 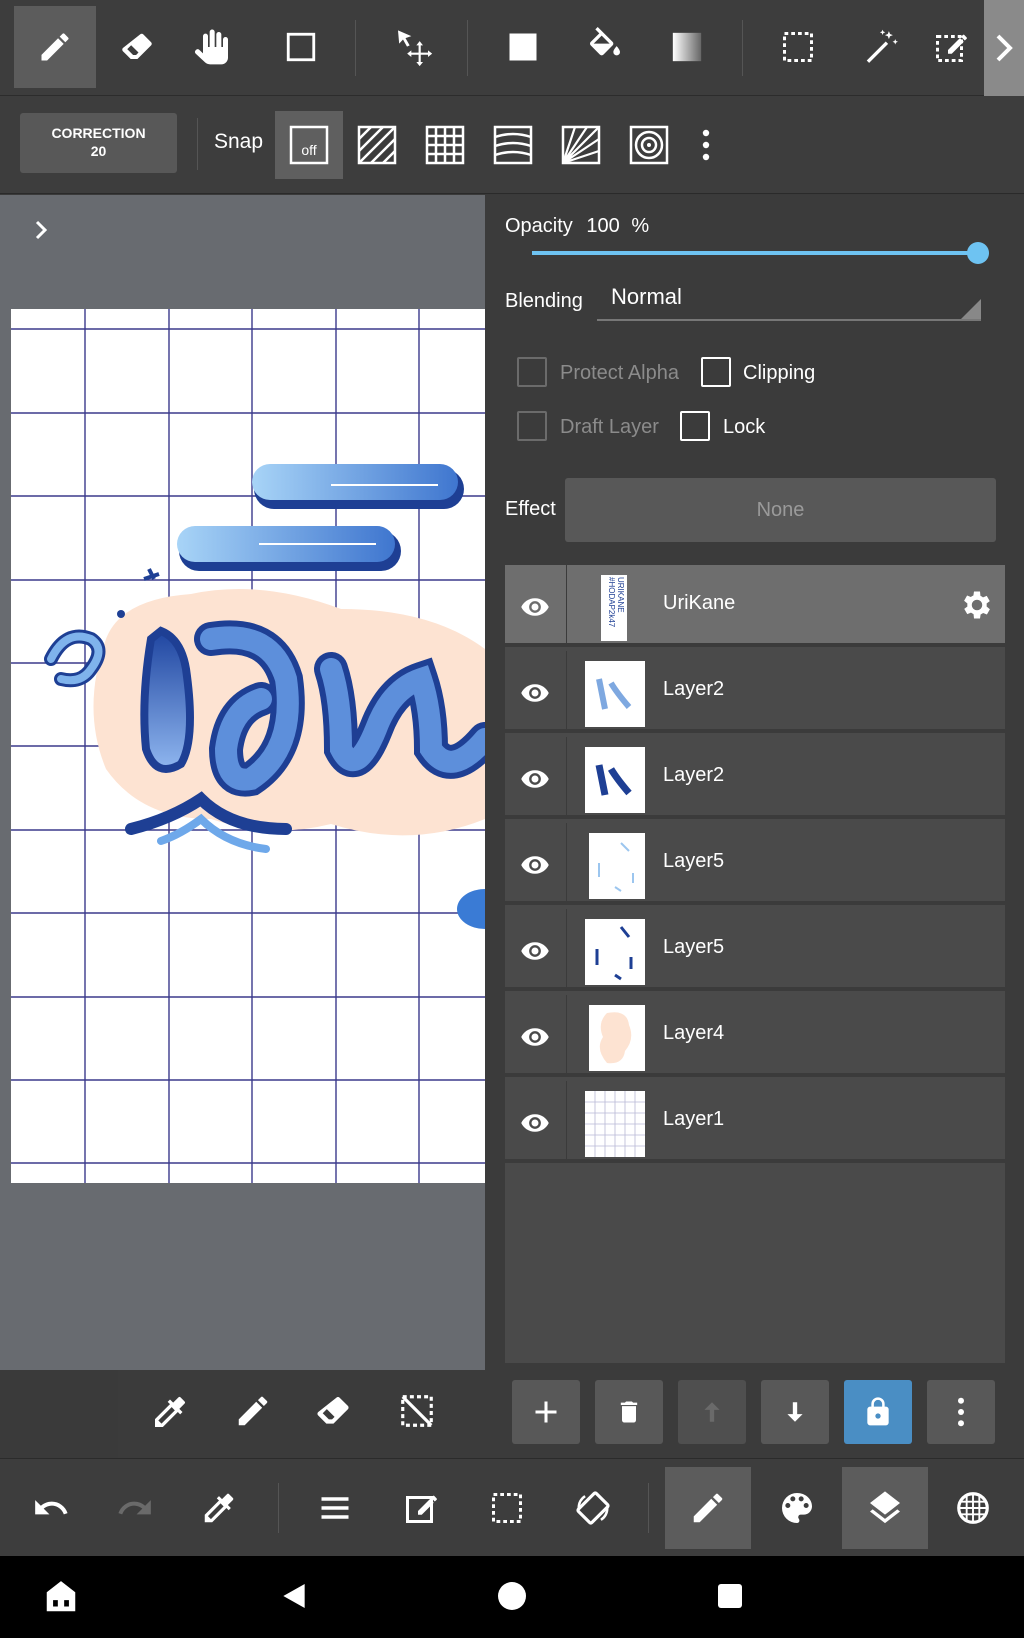 What do you see at coordinates (546, 1412) in the screenshot?
I see `add-layer-button` at bounding box center [546, 1412].